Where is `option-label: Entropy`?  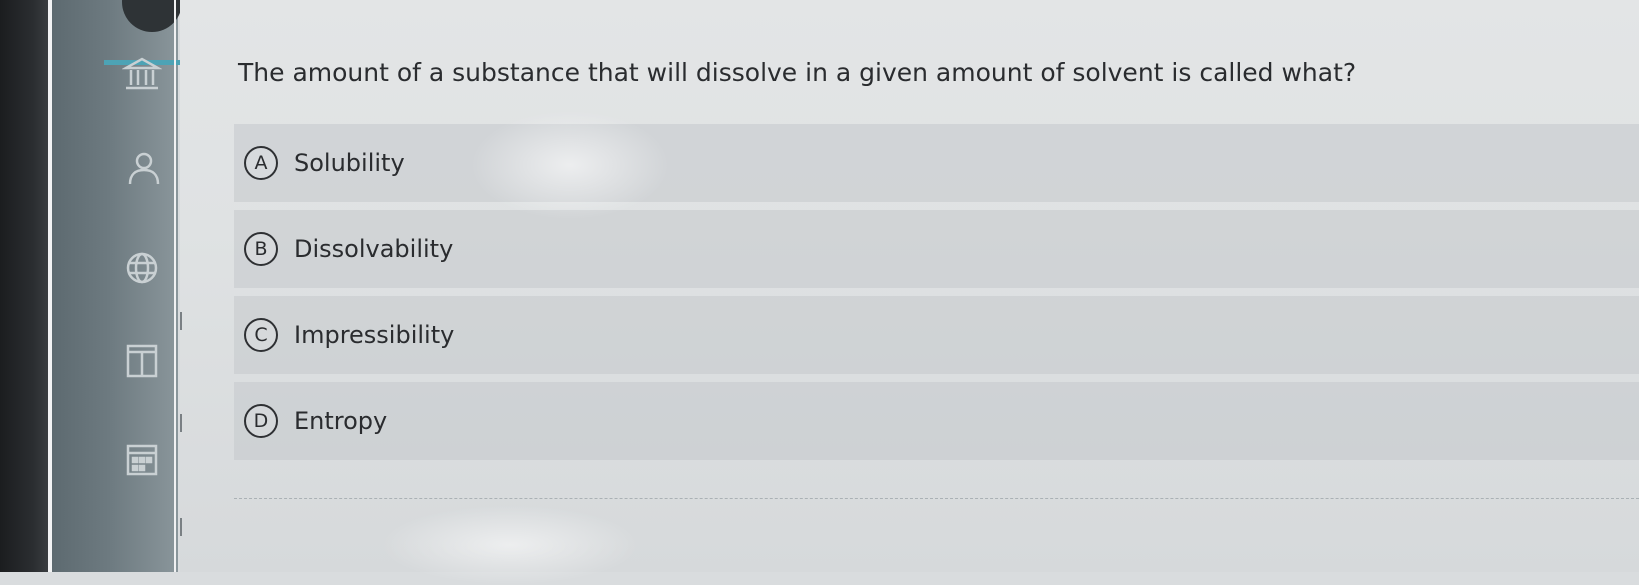
option-label: Entropy is located at coordinates (341, 421).